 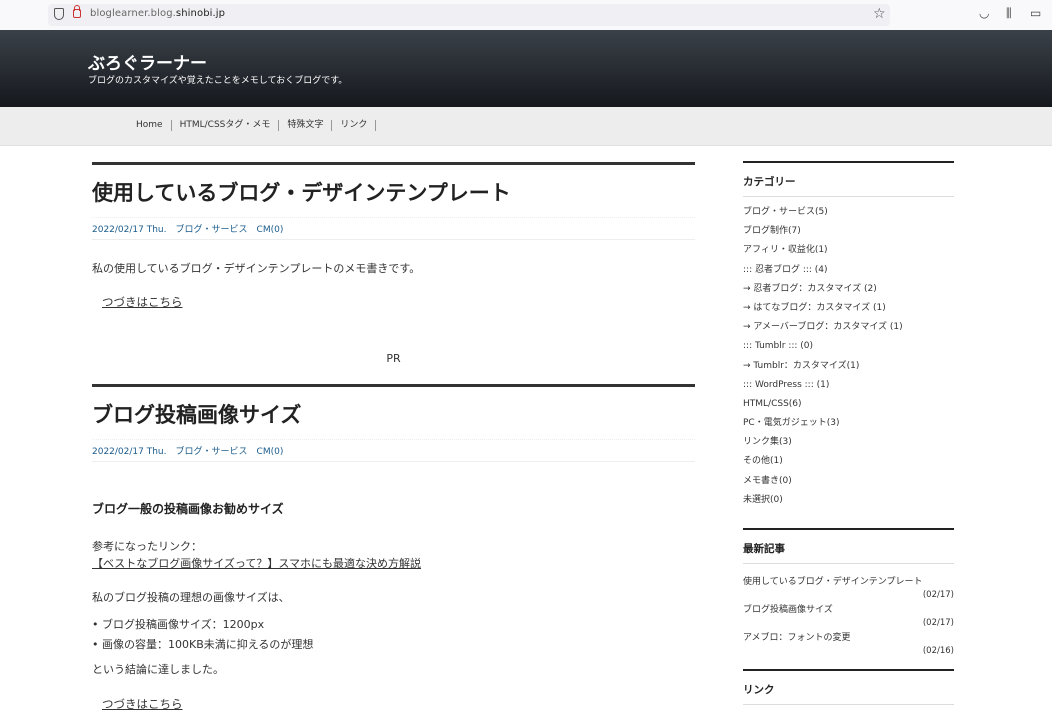 What do you see at coordinates (526, 15) in the screenshot?
I see `browser-toolbar: bloglearner.blog.shinobi.jp ☆ ◡ ⫼ ▭` at bounding box center [526, 15].